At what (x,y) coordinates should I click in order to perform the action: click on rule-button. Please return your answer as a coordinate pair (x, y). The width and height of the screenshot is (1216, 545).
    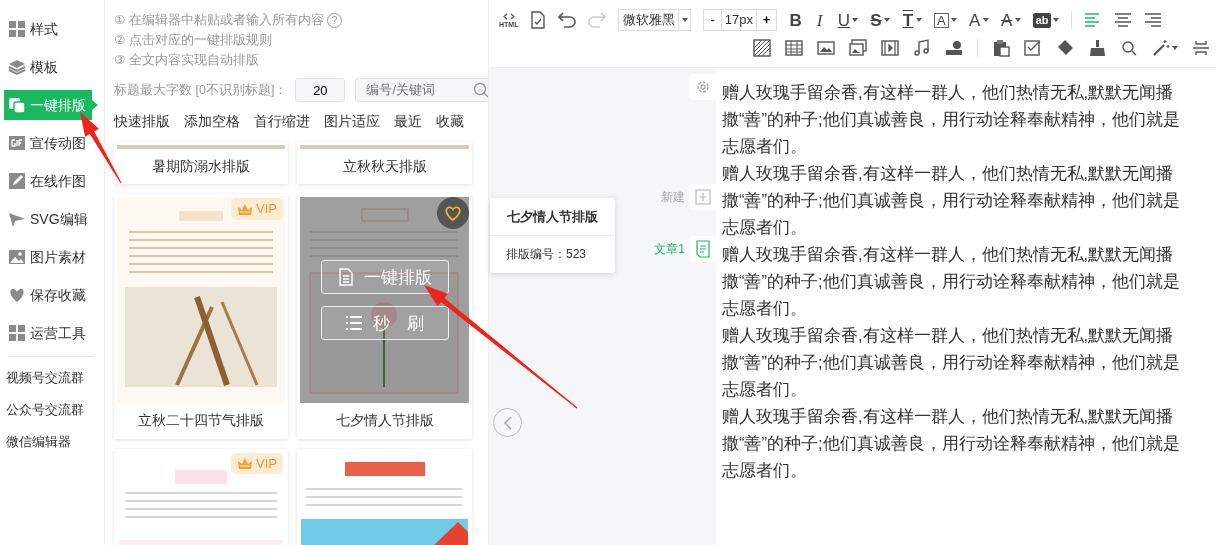
    Looking at the image, I should click on (1201, 48).